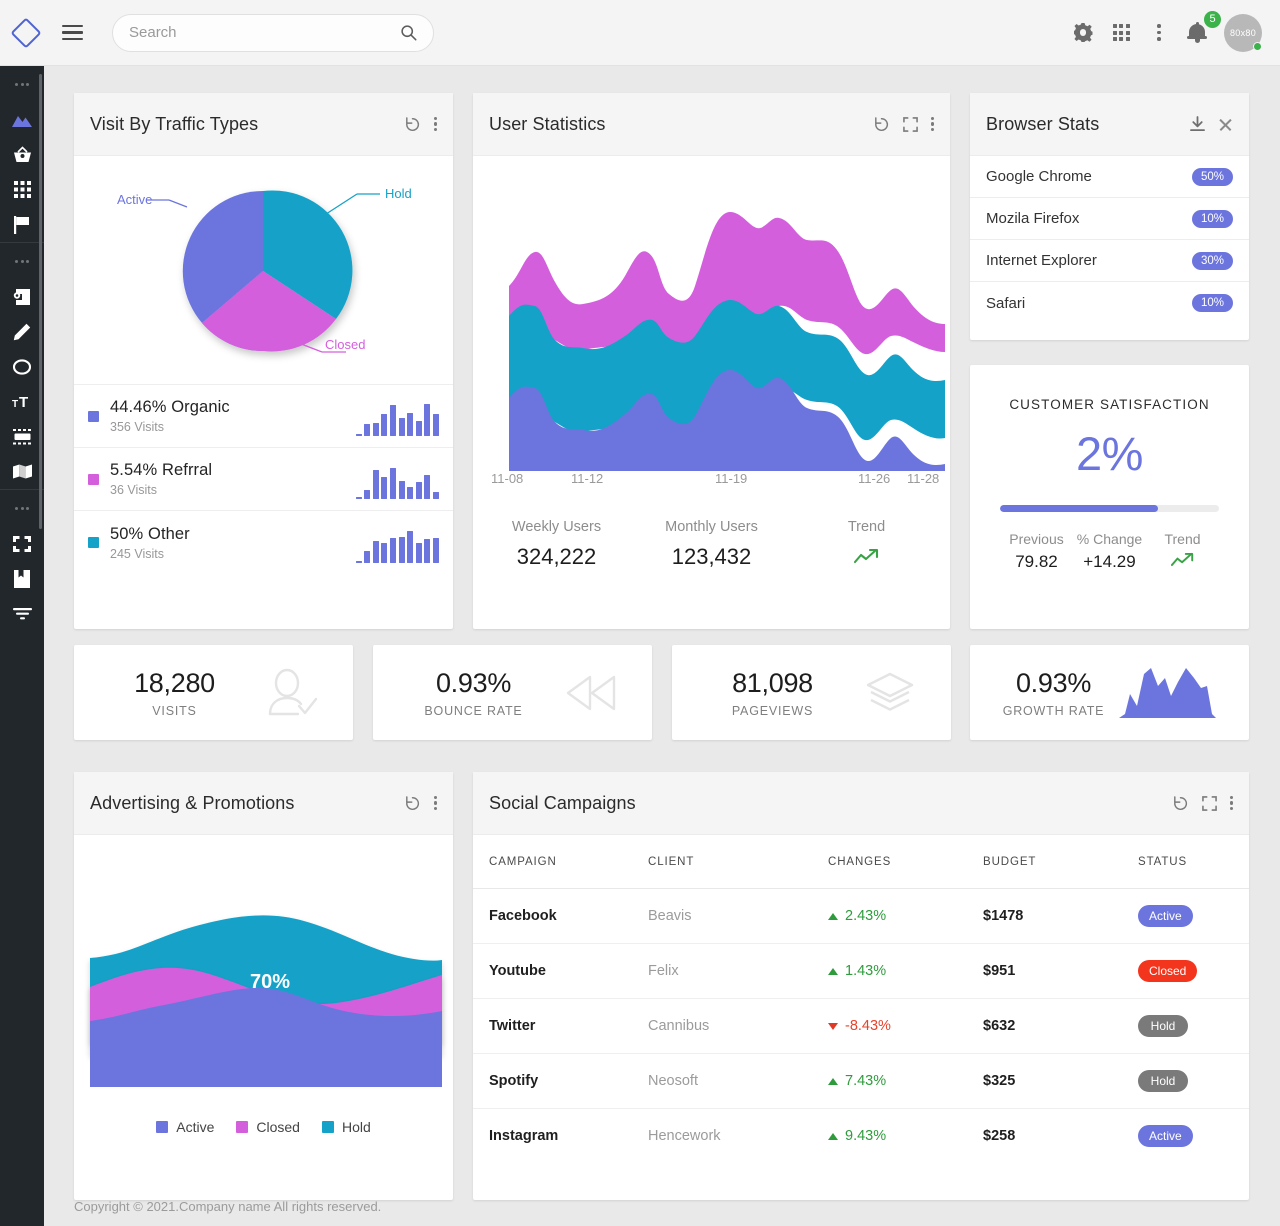  Describe the element at coordinates (890, 693) in the screenshot. I see `layers-icon` at that location.